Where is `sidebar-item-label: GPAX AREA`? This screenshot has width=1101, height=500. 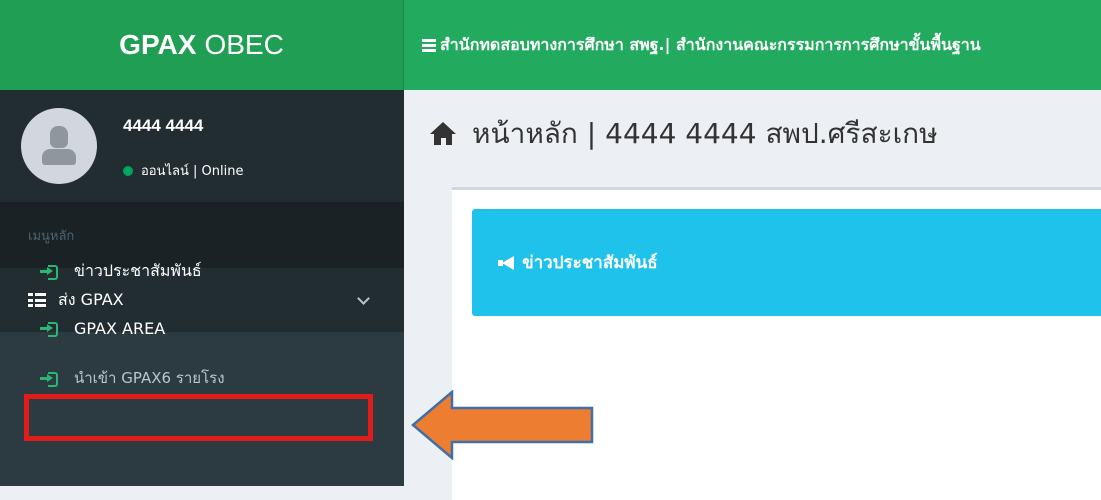 sidebar-item-label: GPAX AREA is located at coordinates (120, 328).